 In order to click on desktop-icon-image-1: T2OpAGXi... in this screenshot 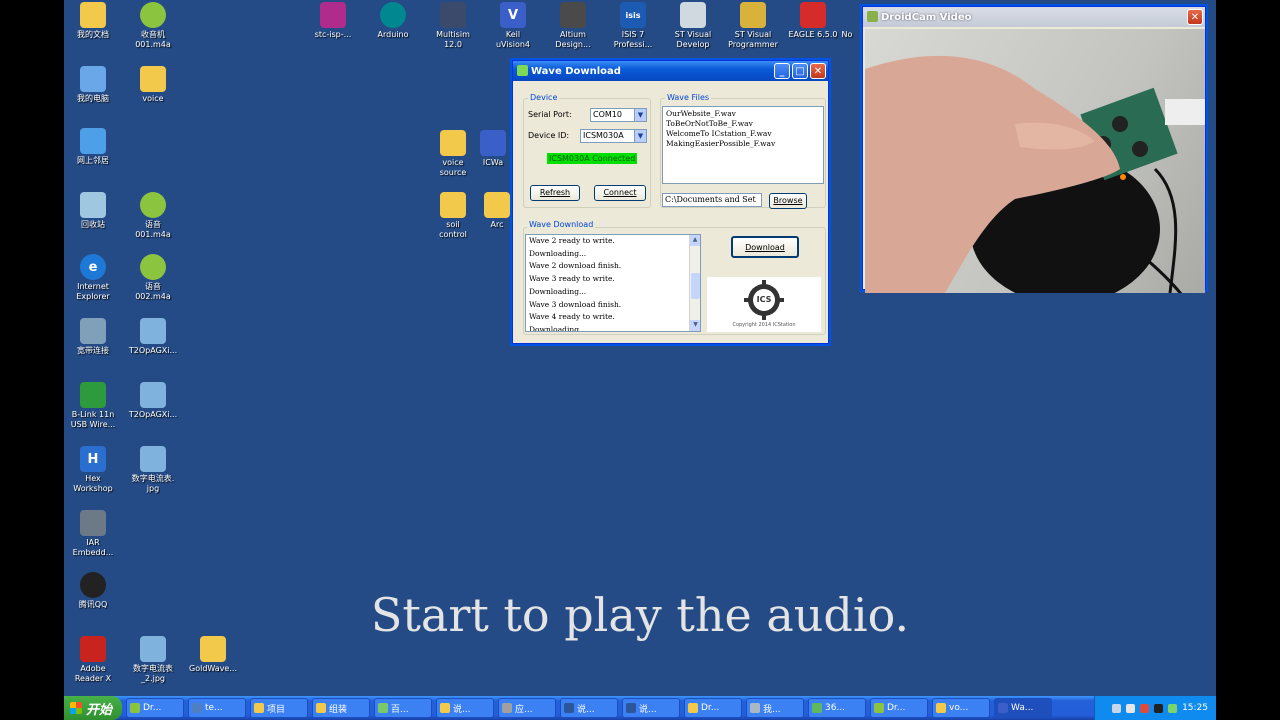, I will do `click(153, 337)`.